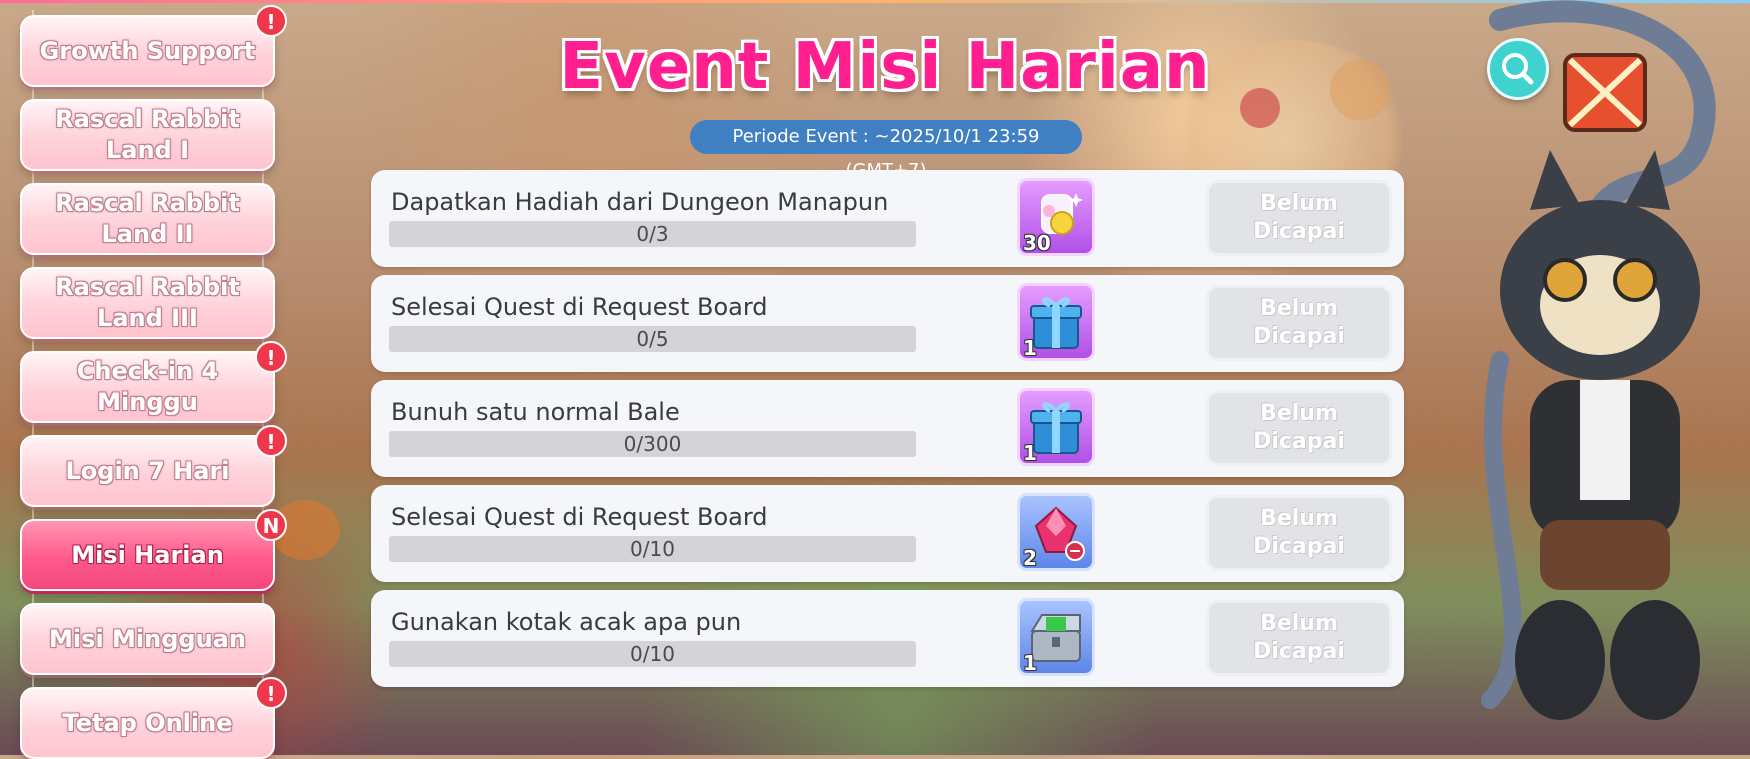  Describe the element at coordinates (1598, 360) in the screenshot. I see `character-illustration` at that location.